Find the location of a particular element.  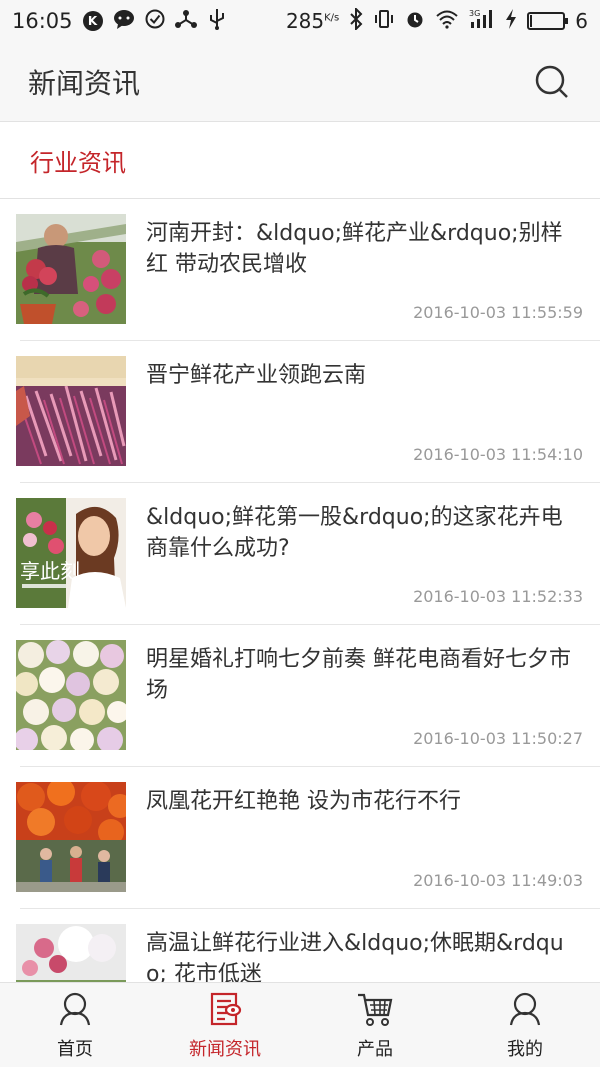

news-time: 2016-10-03 11:49:03 is located at coordinates (498, 880).